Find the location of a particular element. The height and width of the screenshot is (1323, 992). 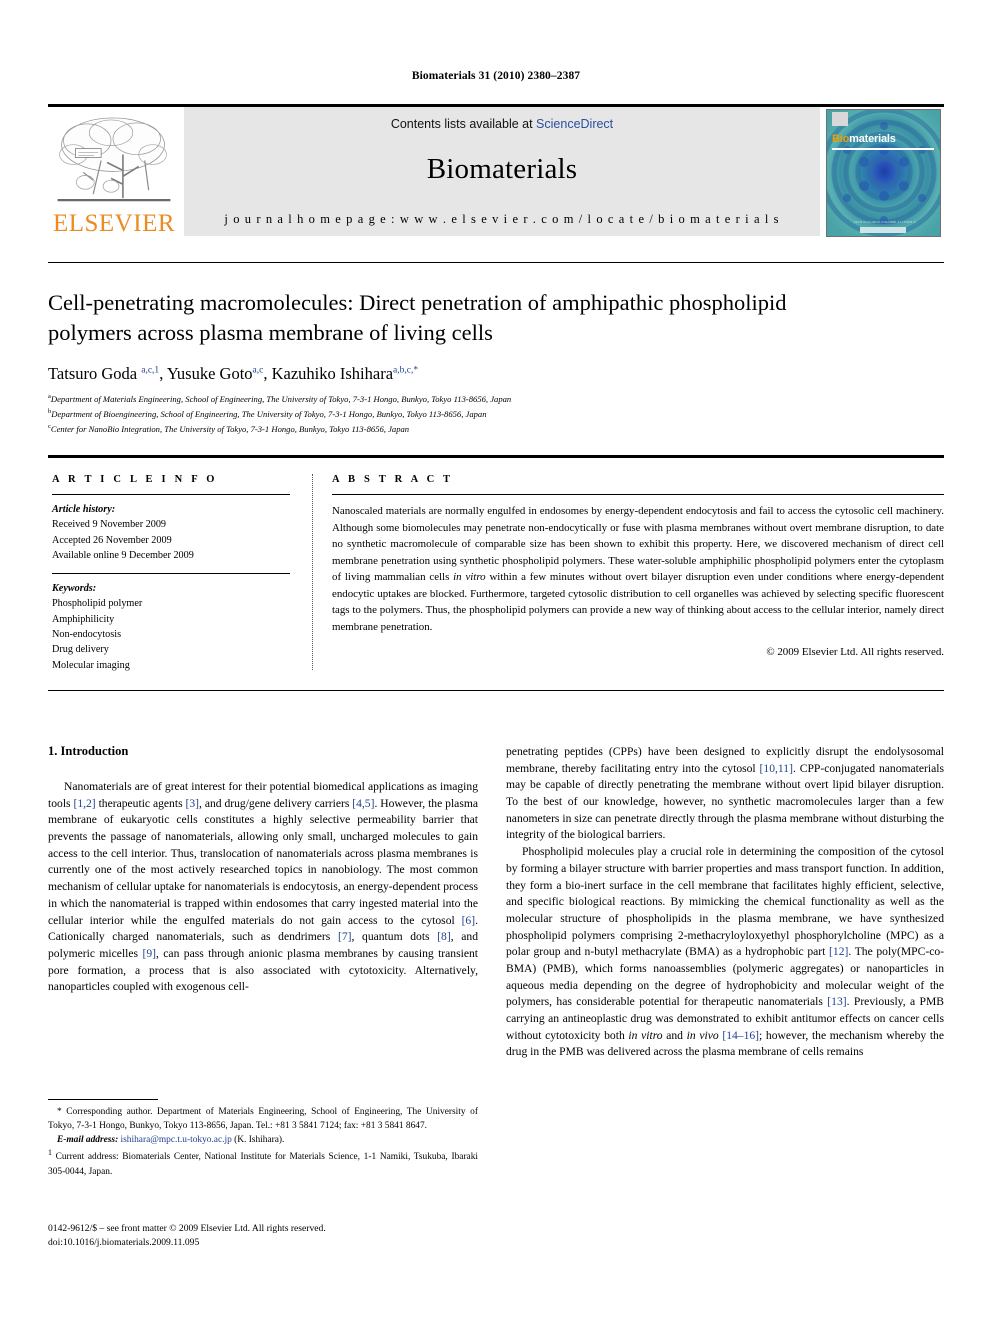

elsevier-tree-icon is located at coordinates (114, 159).